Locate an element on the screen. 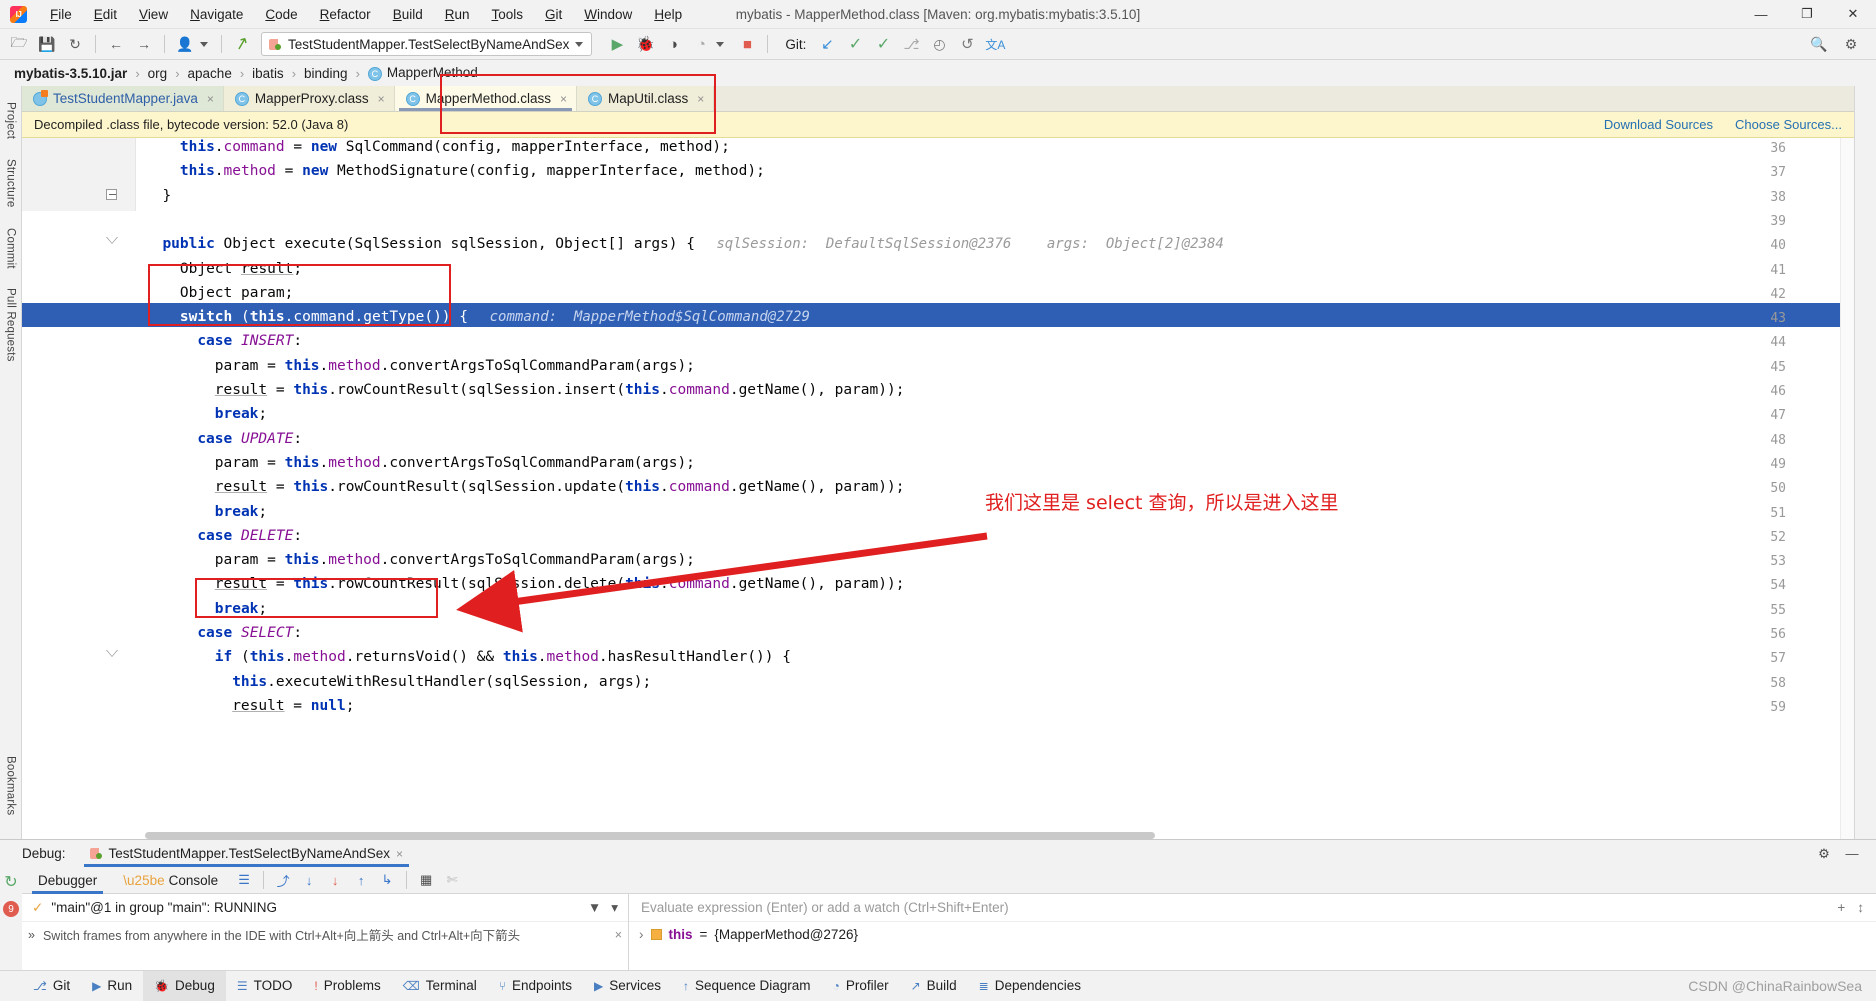 Image resolution: width=1876 pixels, height=1001 pixels. breadcrumb-item-apache: apache is located at coordinates (210, 73).